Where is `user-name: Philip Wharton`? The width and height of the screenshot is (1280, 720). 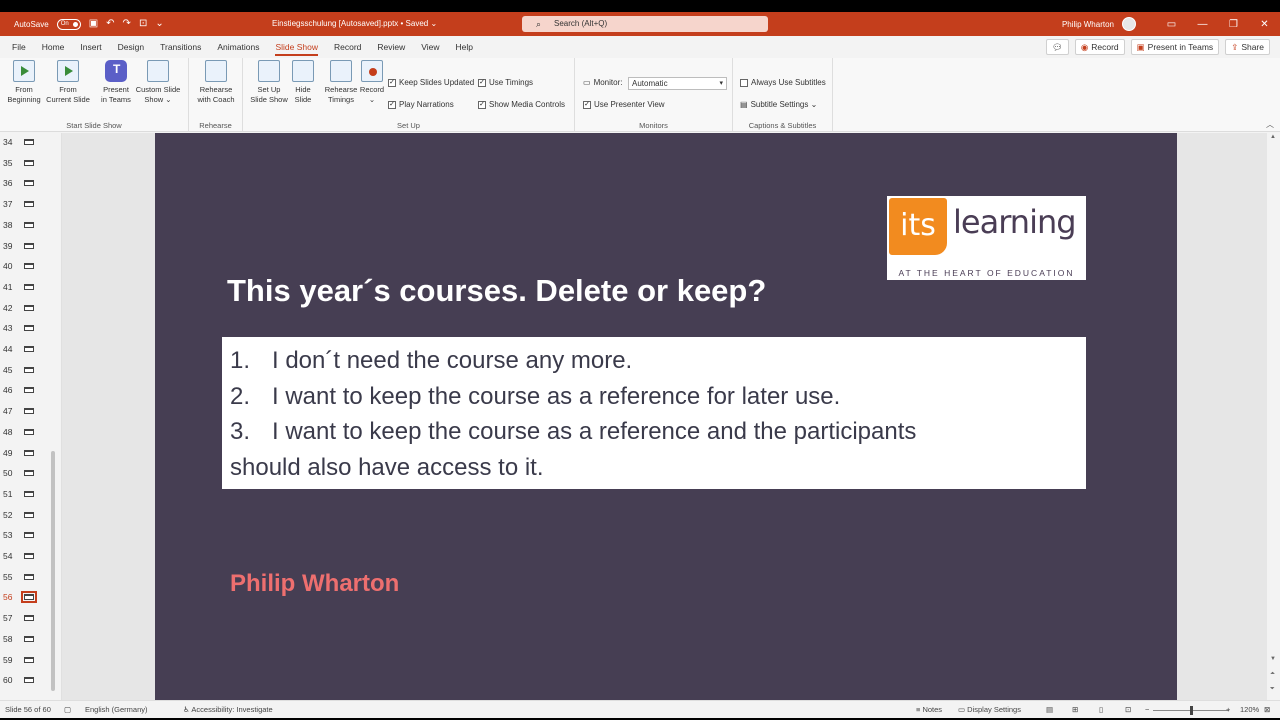
user-name: Philip Wharton is located at coordinates (1088, 24).